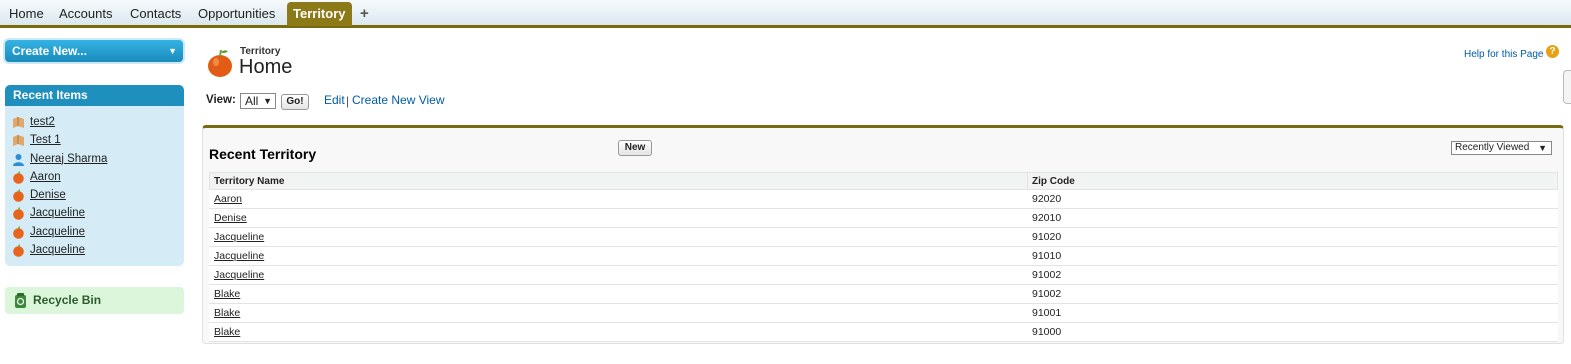 Image resolution: width=1571 pixels, height=364 pixels. I want to click on zip-code-cell: 91020, so click(1292, 237).